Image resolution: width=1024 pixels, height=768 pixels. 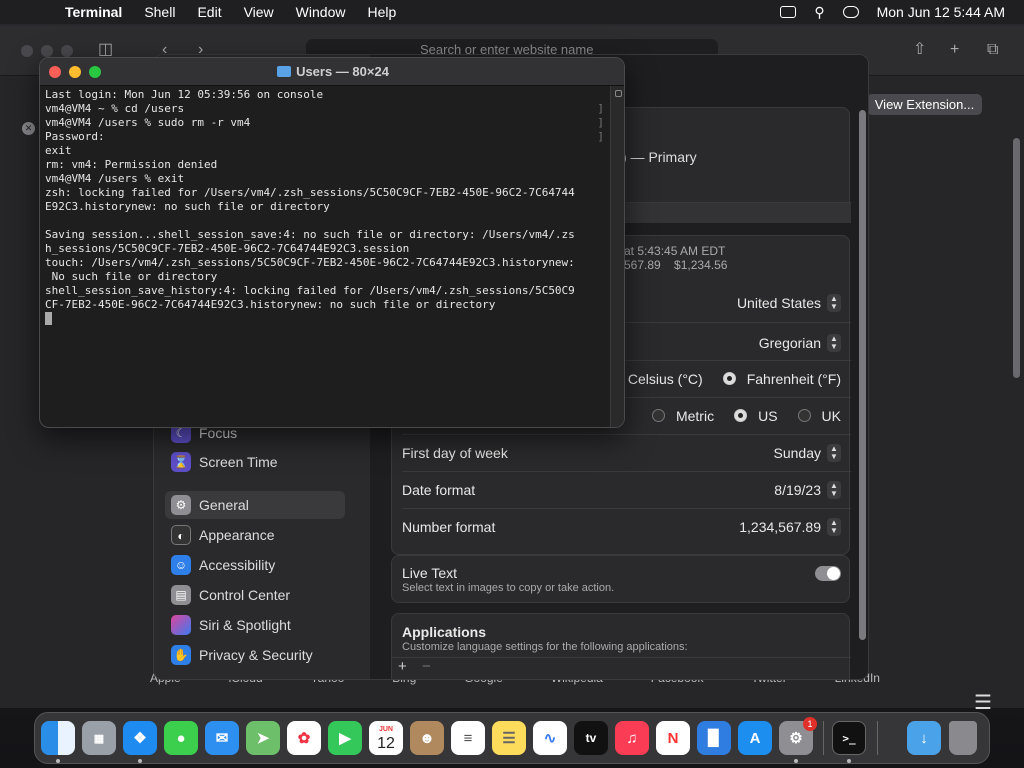 I want to click on menu-shell: Shell, so click(x=159, y=12).